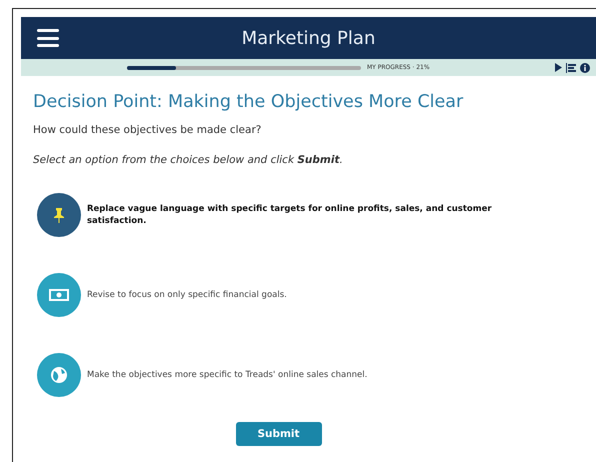 This screenshot has width=596, height=462. I want to click on play-icon, so click(558, 67).